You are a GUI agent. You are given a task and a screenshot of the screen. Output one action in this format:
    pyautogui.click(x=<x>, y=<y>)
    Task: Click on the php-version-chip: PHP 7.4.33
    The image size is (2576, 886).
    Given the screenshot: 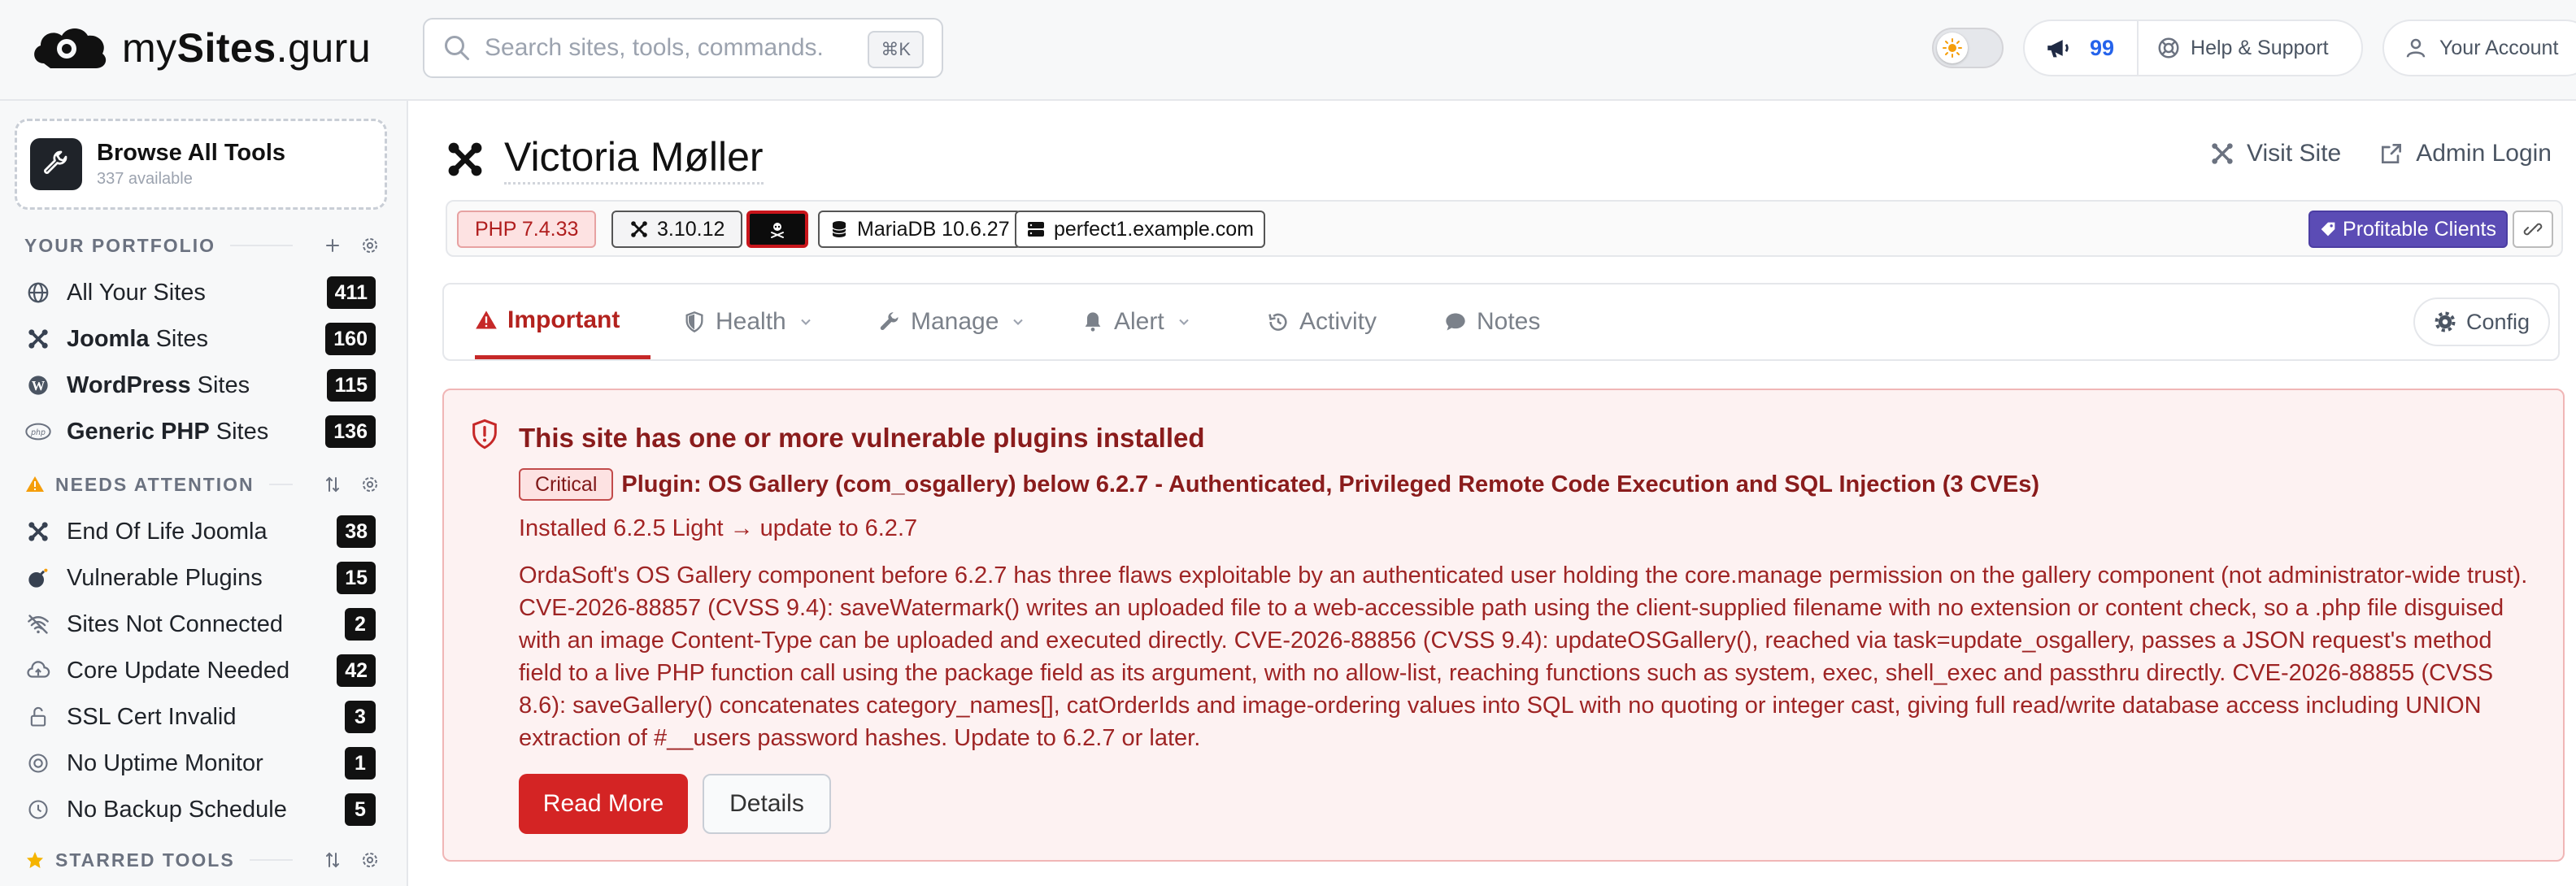 What is the action you would take?
    pyautogui.click(x=527, y=229)
    